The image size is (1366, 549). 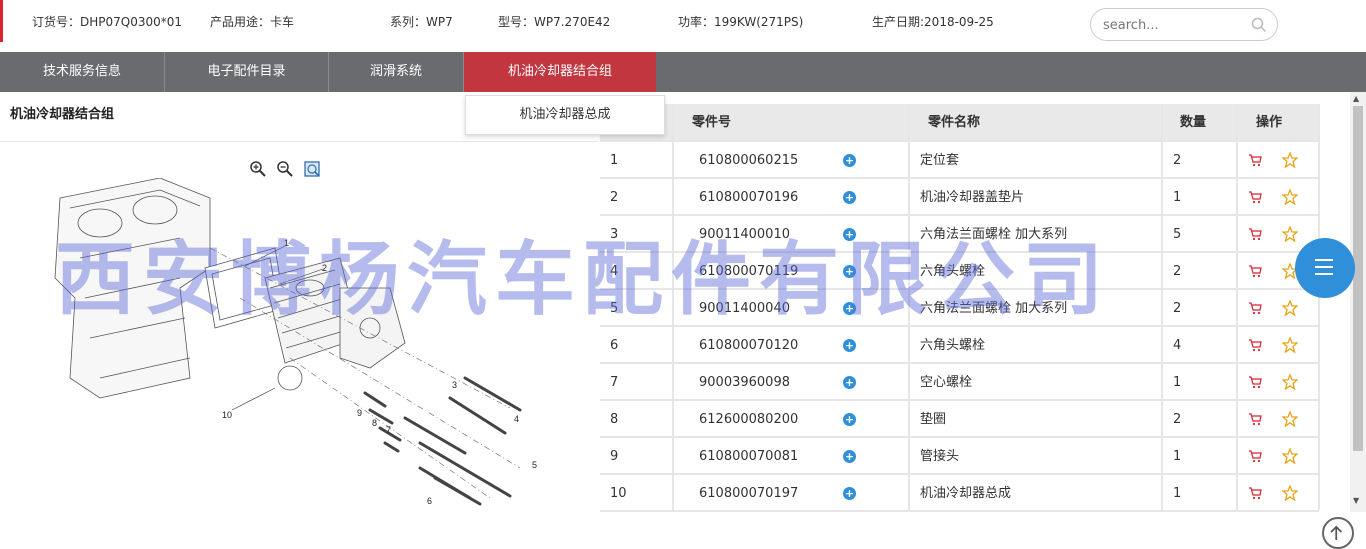 What do you see at coordinates (749, 345) in the screenshot?
I see `part-number: 610800070120` at bounding box center [749, 345].